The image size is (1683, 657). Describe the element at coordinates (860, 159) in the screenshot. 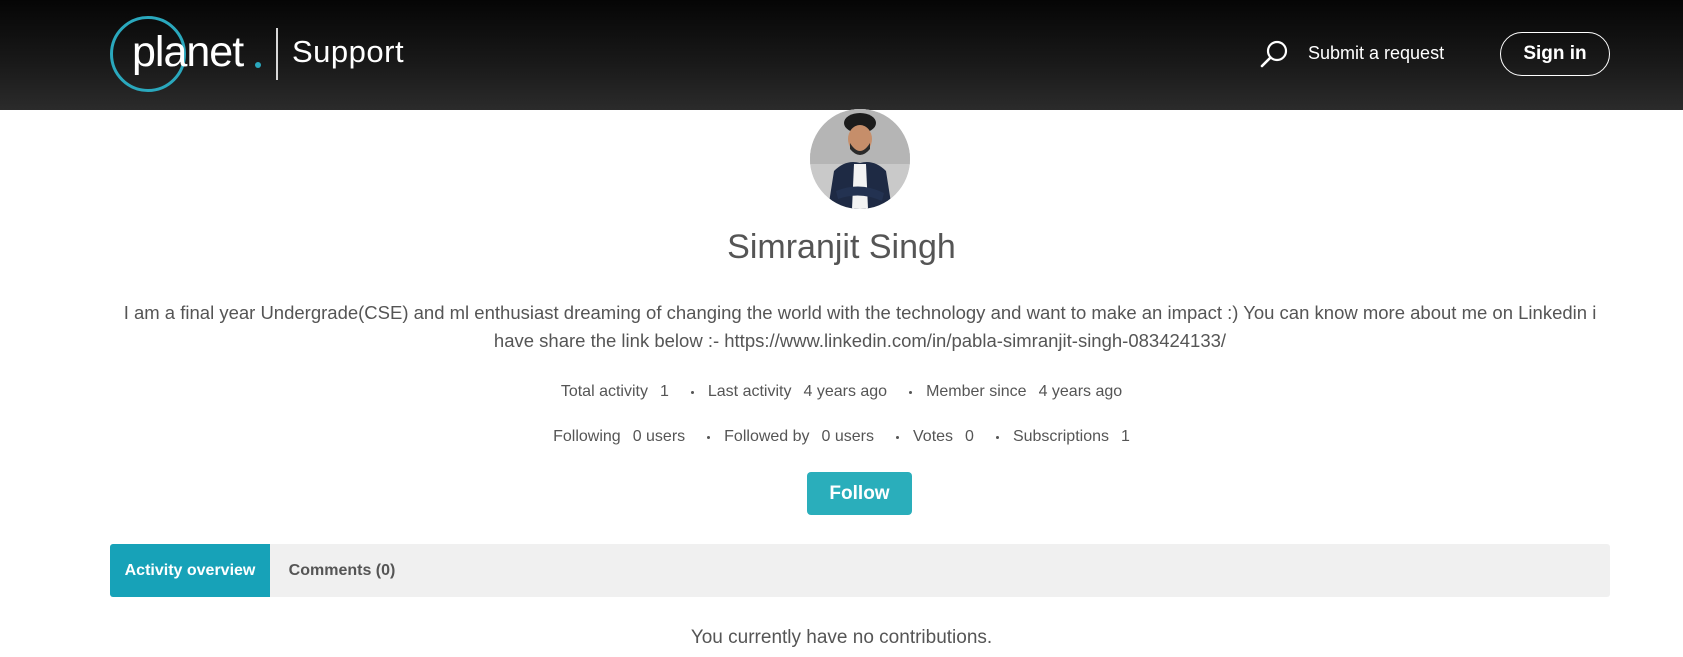

I see `avatar` at that location.